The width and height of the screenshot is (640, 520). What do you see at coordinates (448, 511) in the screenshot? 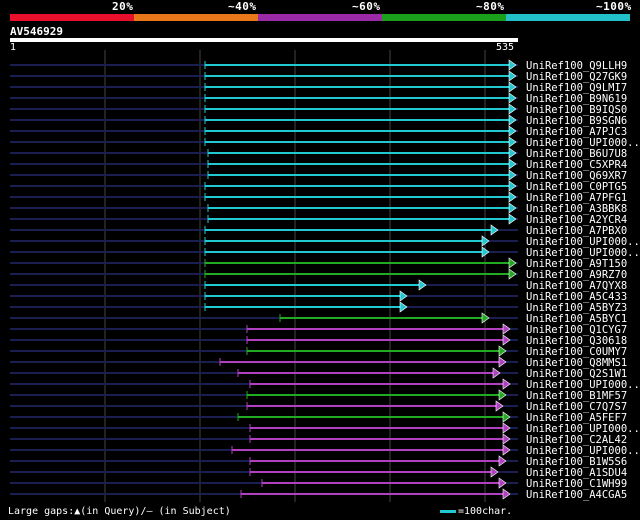
I see `legend-swatch` at bounding box center [448, 511].